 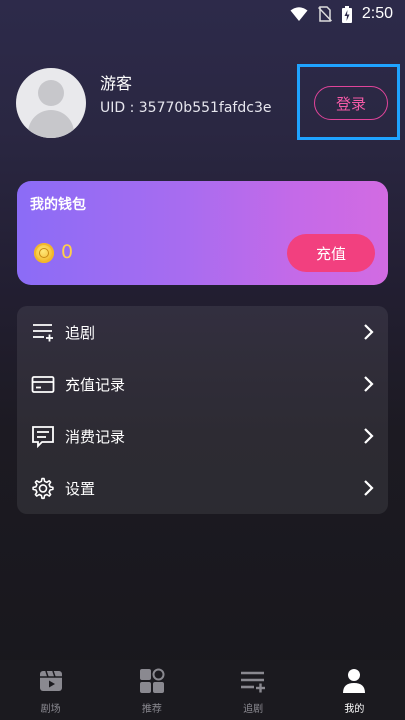 I want to click on coin-balance: 0, so click(x=67, y=252).